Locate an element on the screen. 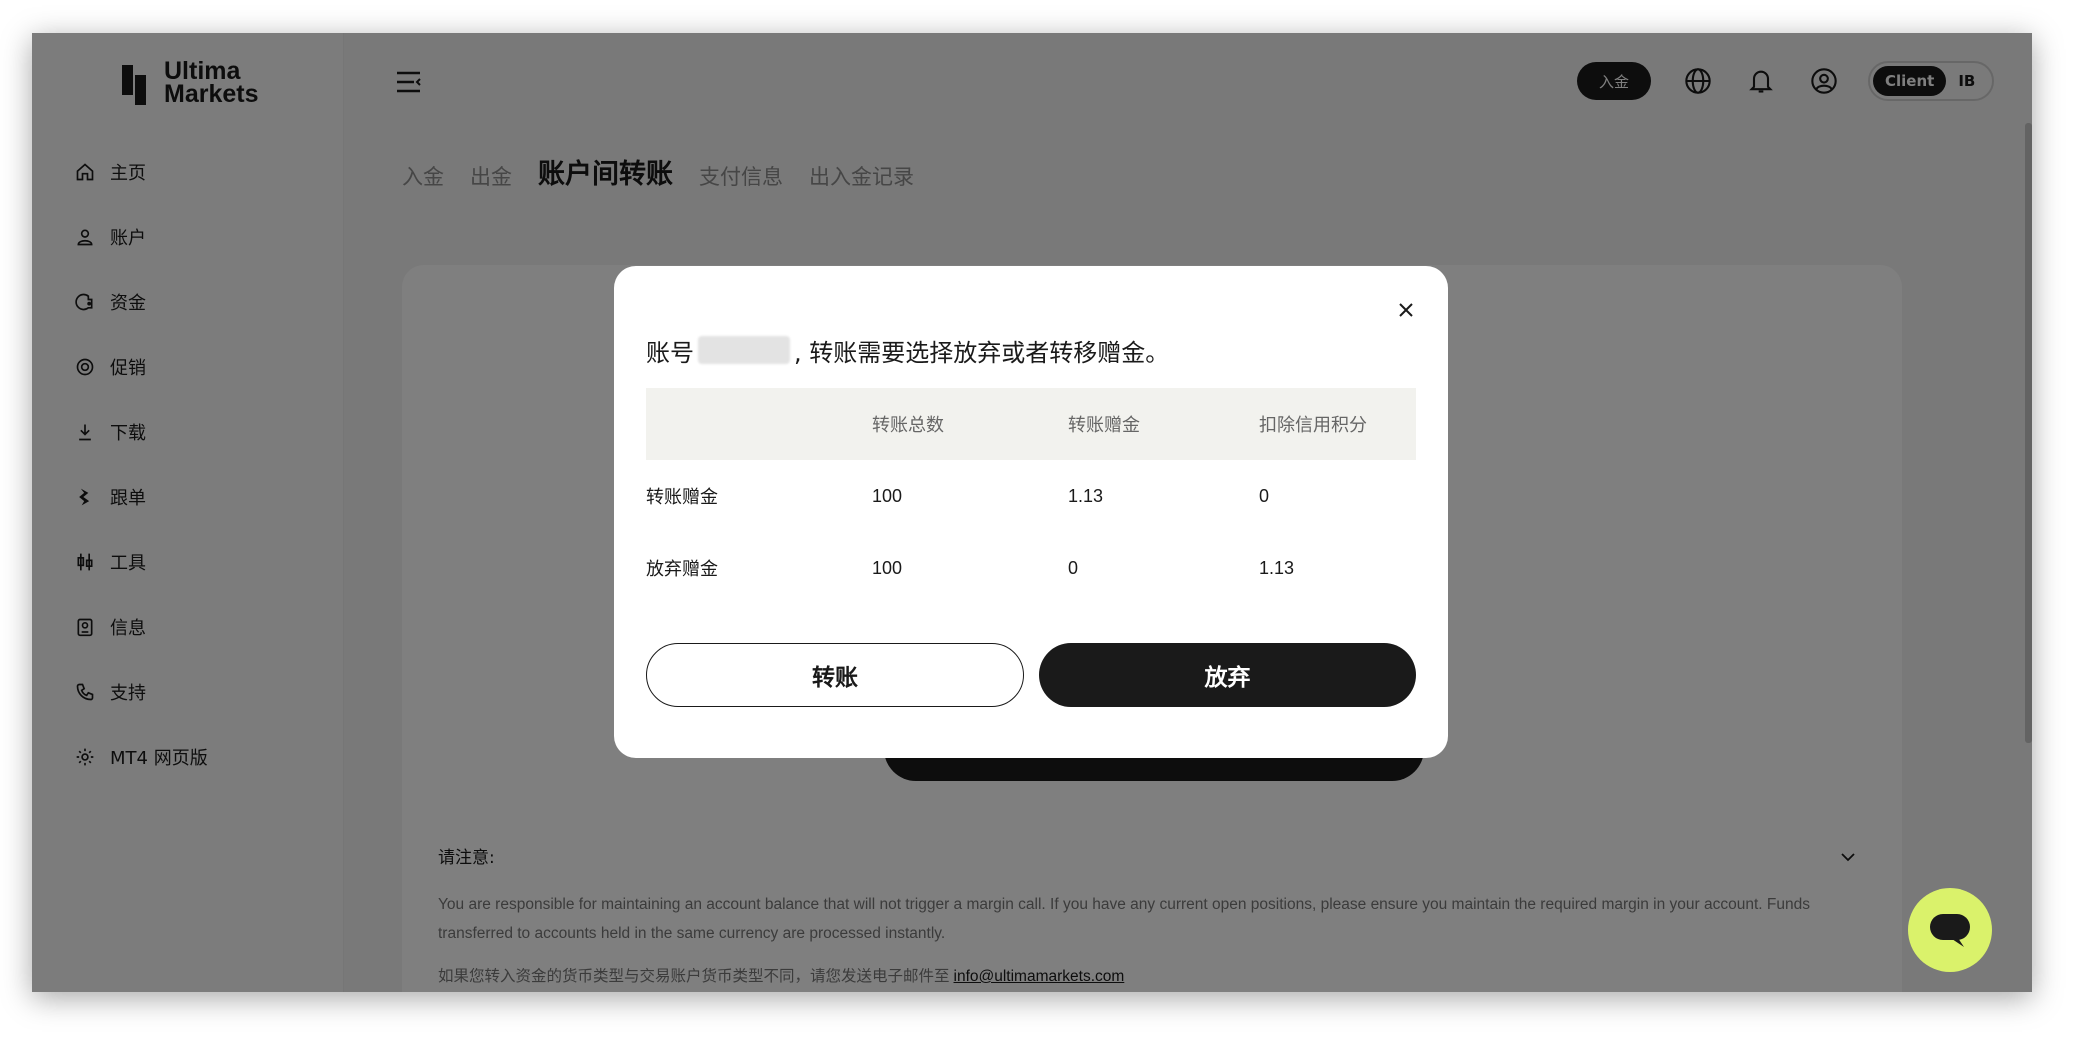 The height and width of the screenshot is (1057, 2097). close-icon is located at coordinates (1406, 310).